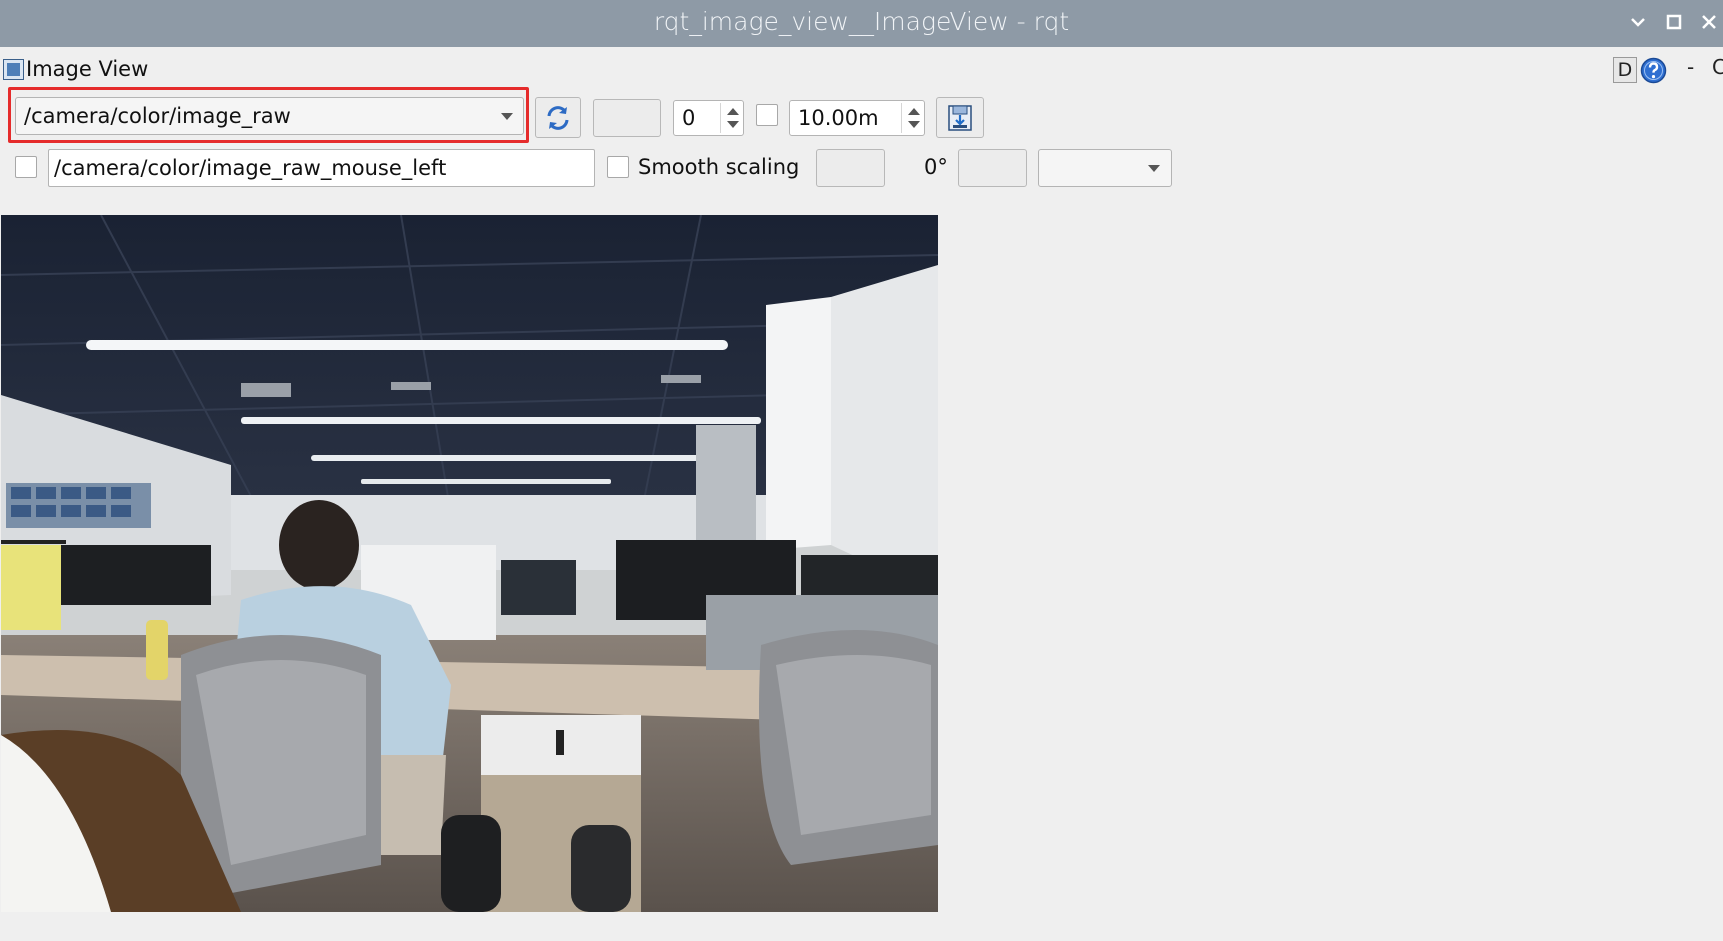 Image resolution: width=1723 pixels, height=941 pixels. What do you see at coordinates (13, 69) in the screenshot?
I see `image-view-icon` at bounding box center [13, 69].